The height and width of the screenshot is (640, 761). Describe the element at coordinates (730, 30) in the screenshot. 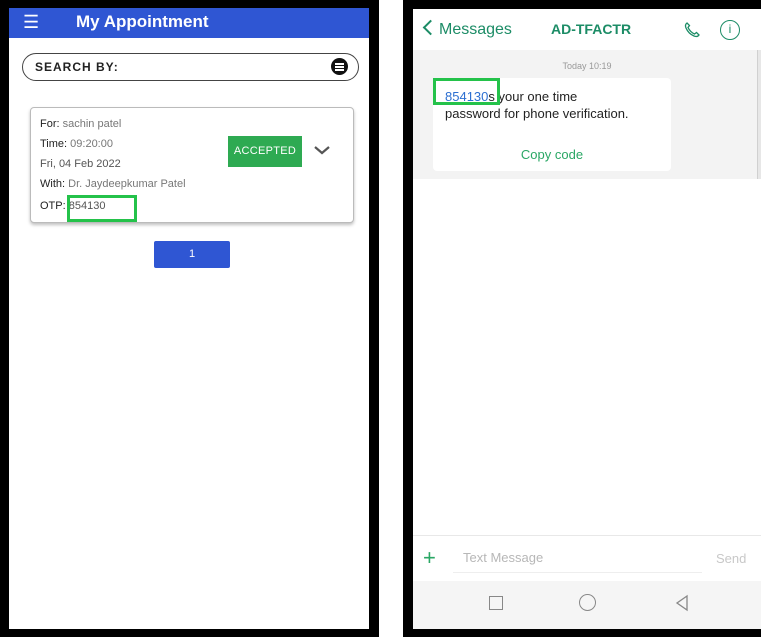

I see `info-icon: i` at that location.